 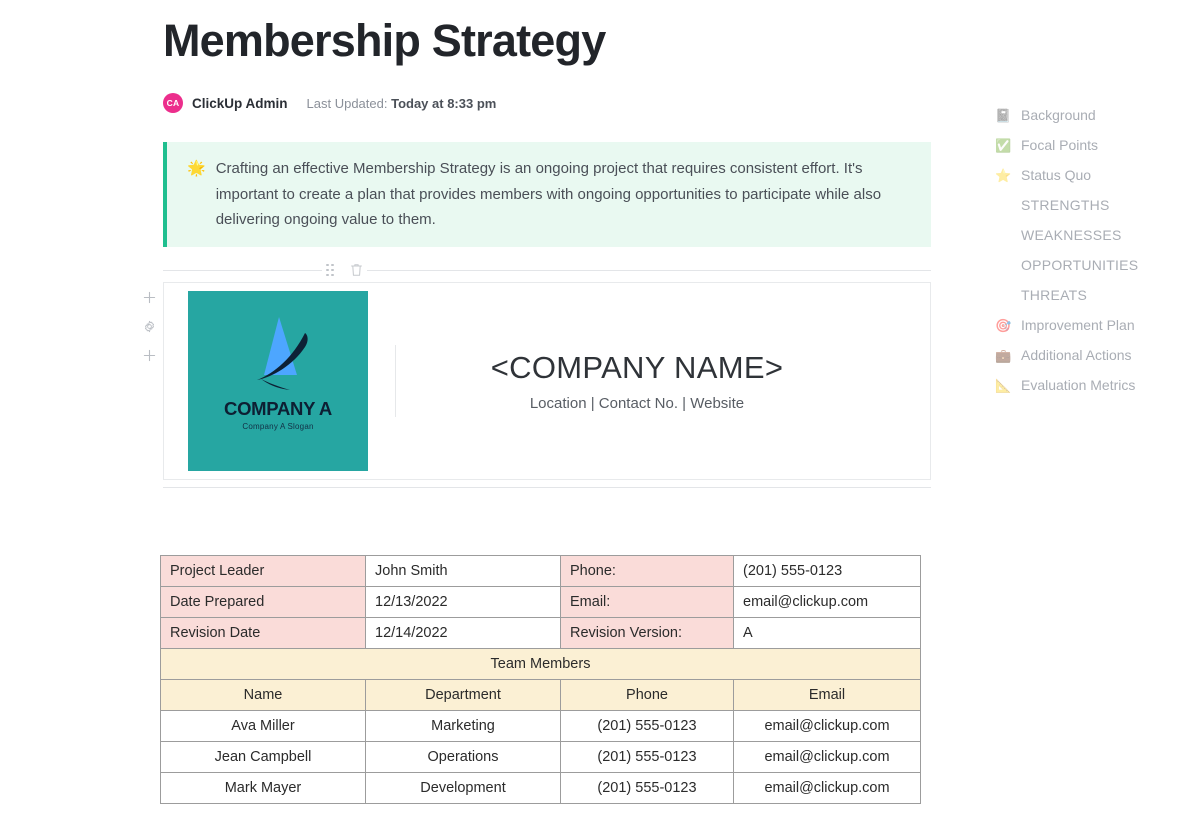 What do you see at coordinates (1003, 115) in the screenshot?
I see `notebook-icon: 📓` at bounding box center [1003, 115].